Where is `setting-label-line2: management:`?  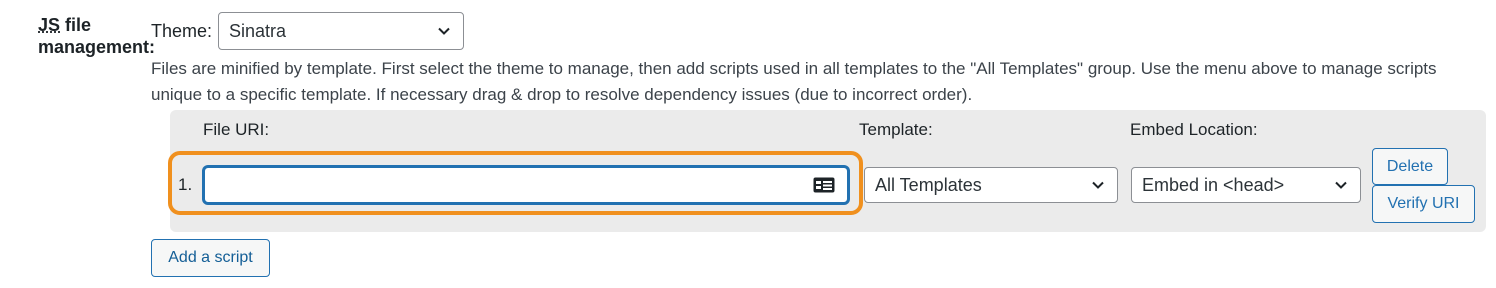 setting-label-line2: management: is located at coordinates (97, 47).